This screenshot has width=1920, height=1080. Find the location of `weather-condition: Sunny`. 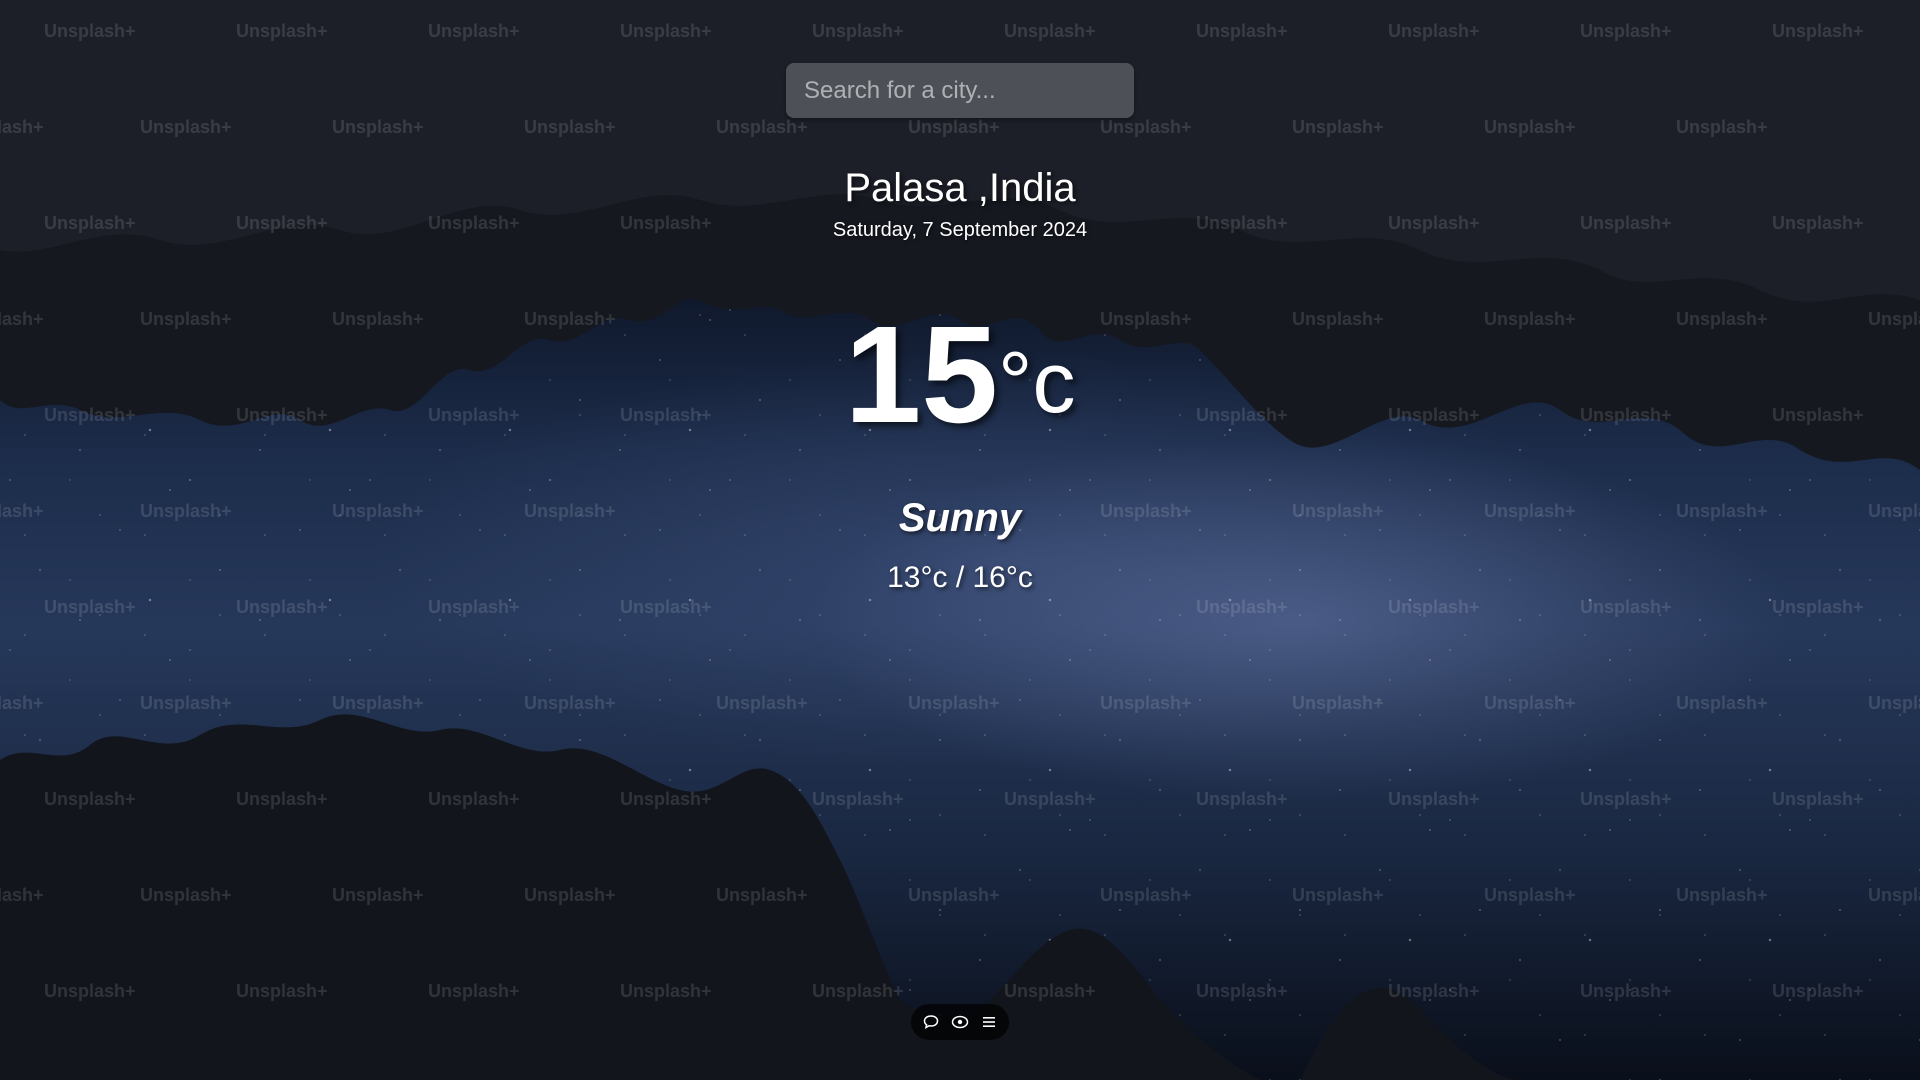

weather-condition: Sunny is located at coordinates (960, 518).